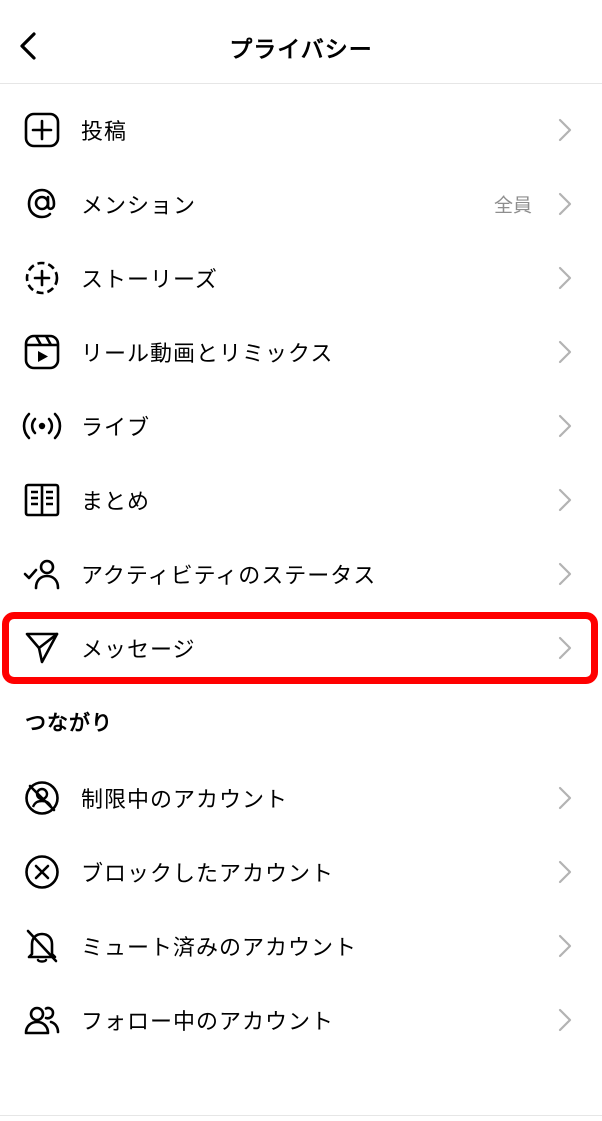 Image resolution: width=602 pixels, height=1121 pixels. I want to click on row-label: まとめ, so click(116, 502).